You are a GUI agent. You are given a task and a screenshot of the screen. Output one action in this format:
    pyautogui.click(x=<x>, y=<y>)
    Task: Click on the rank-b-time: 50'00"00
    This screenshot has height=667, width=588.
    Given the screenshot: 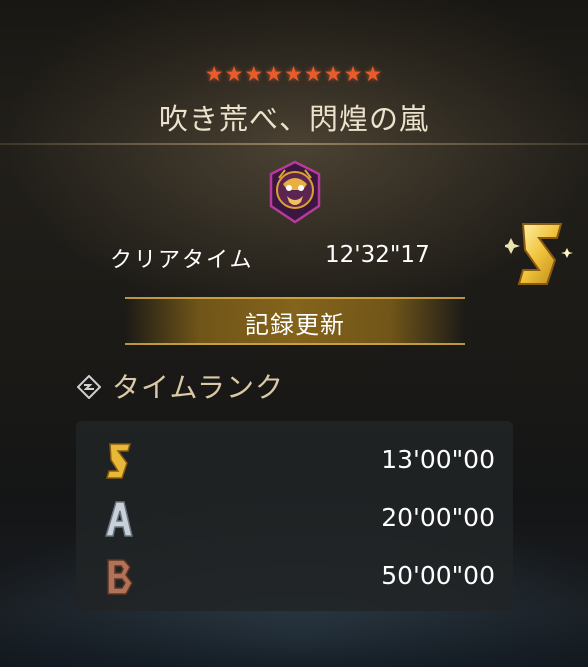 What is the action you would take?
    pyautogui.click(x=438, y=575)
    